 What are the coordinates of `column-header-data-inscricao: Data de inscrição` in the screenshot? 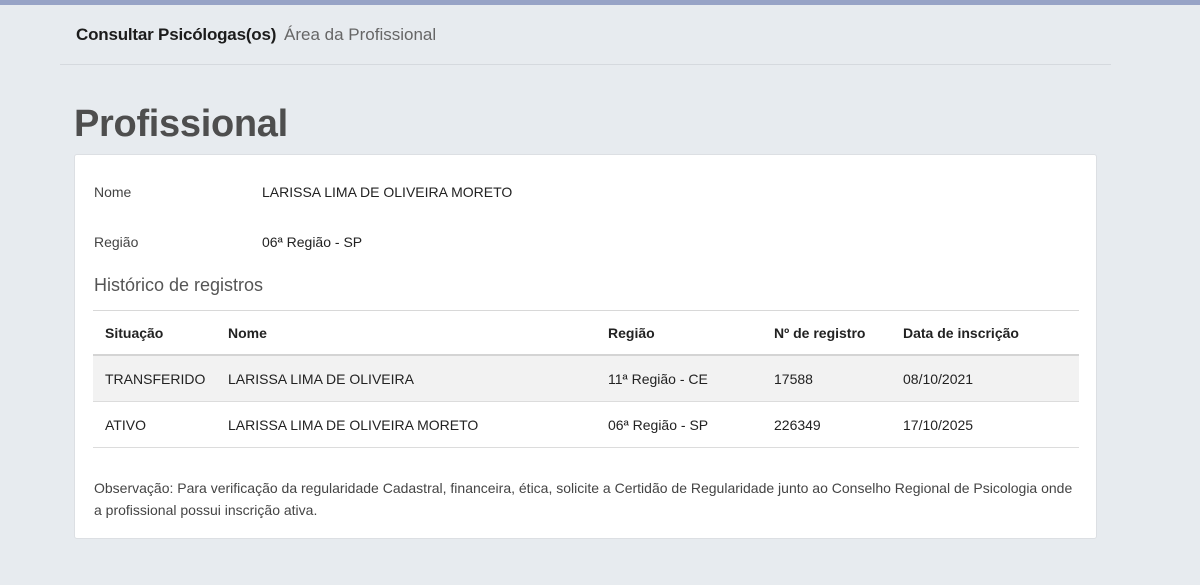 It's located at (961, 332).